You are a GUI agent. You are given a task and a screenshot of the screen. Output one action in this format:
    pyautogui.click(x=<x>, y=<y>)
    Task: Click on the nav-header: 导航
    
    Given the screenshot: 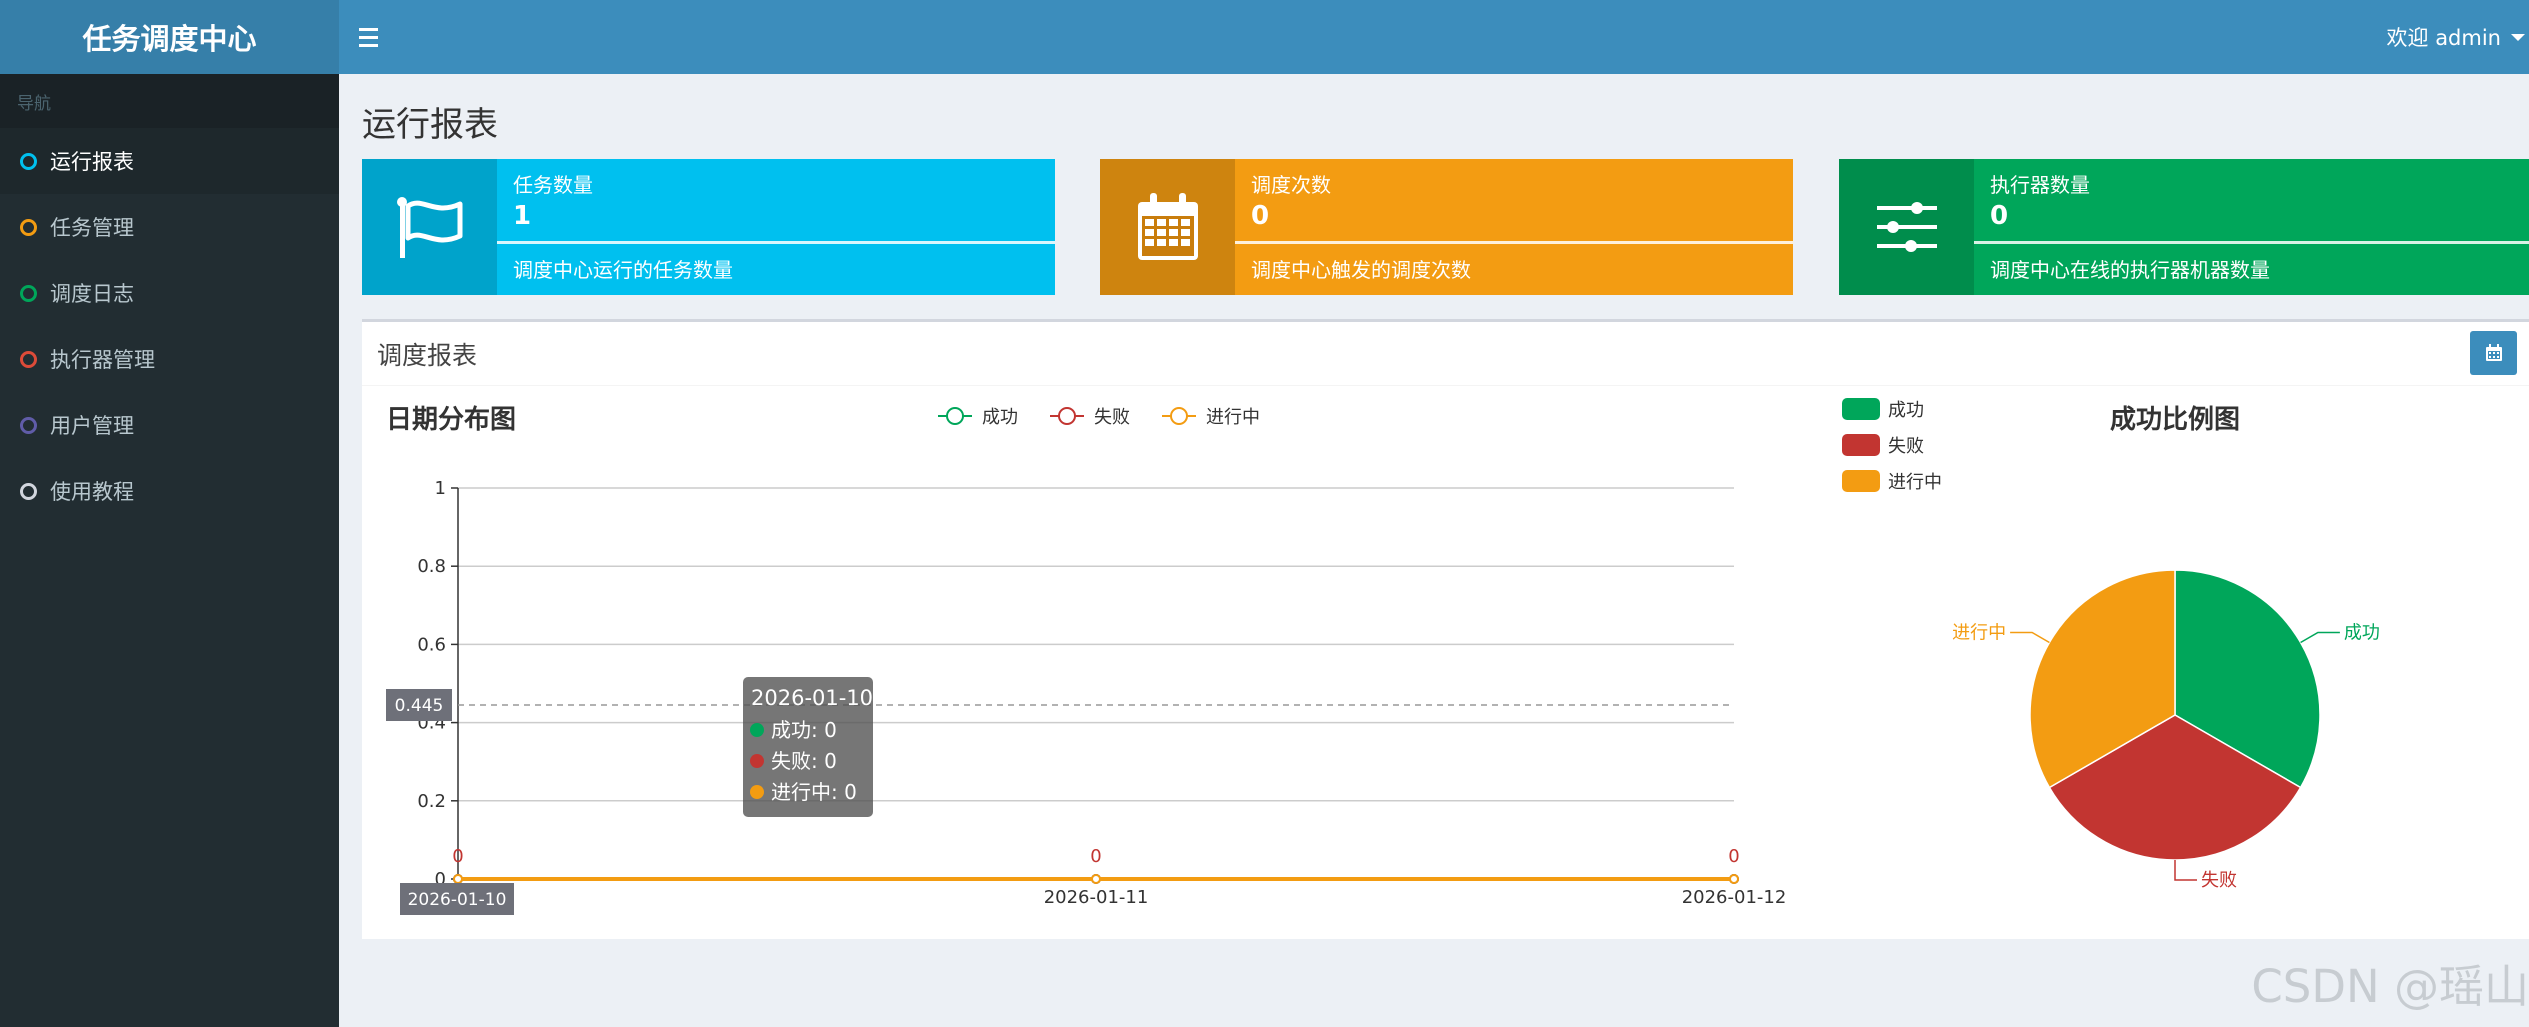 What is the action you would take?
    pyautogui.click(x=169, y=101)
    